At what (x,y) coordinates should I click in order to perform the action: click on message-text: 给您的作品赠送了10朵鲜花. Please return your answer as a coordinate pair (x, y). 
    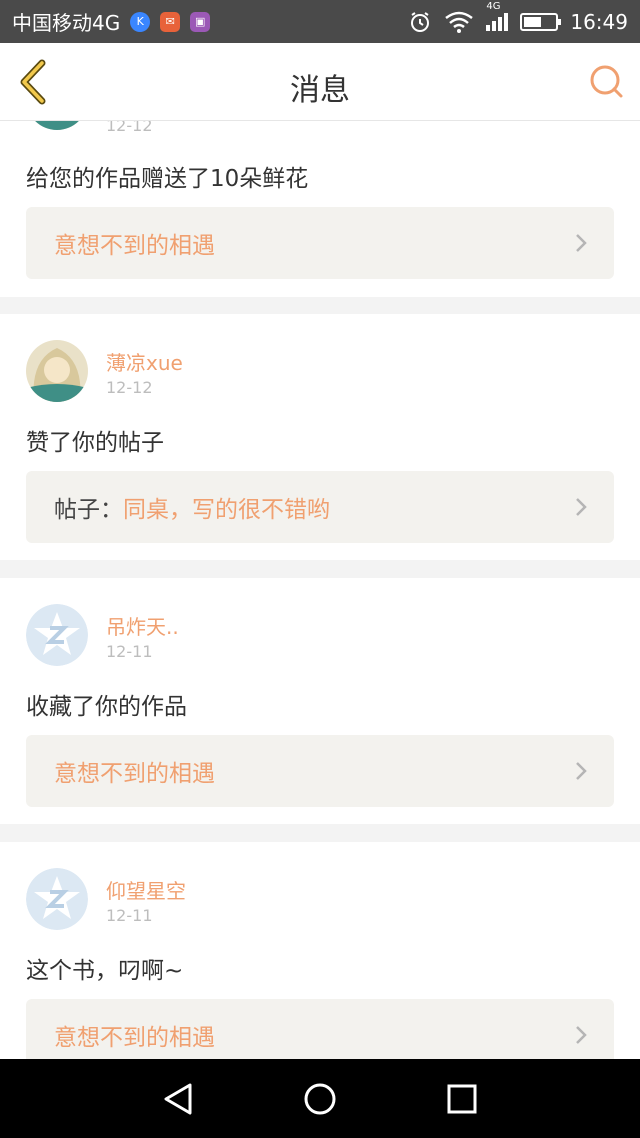
    Looking at the image, I should click on (167, 179).